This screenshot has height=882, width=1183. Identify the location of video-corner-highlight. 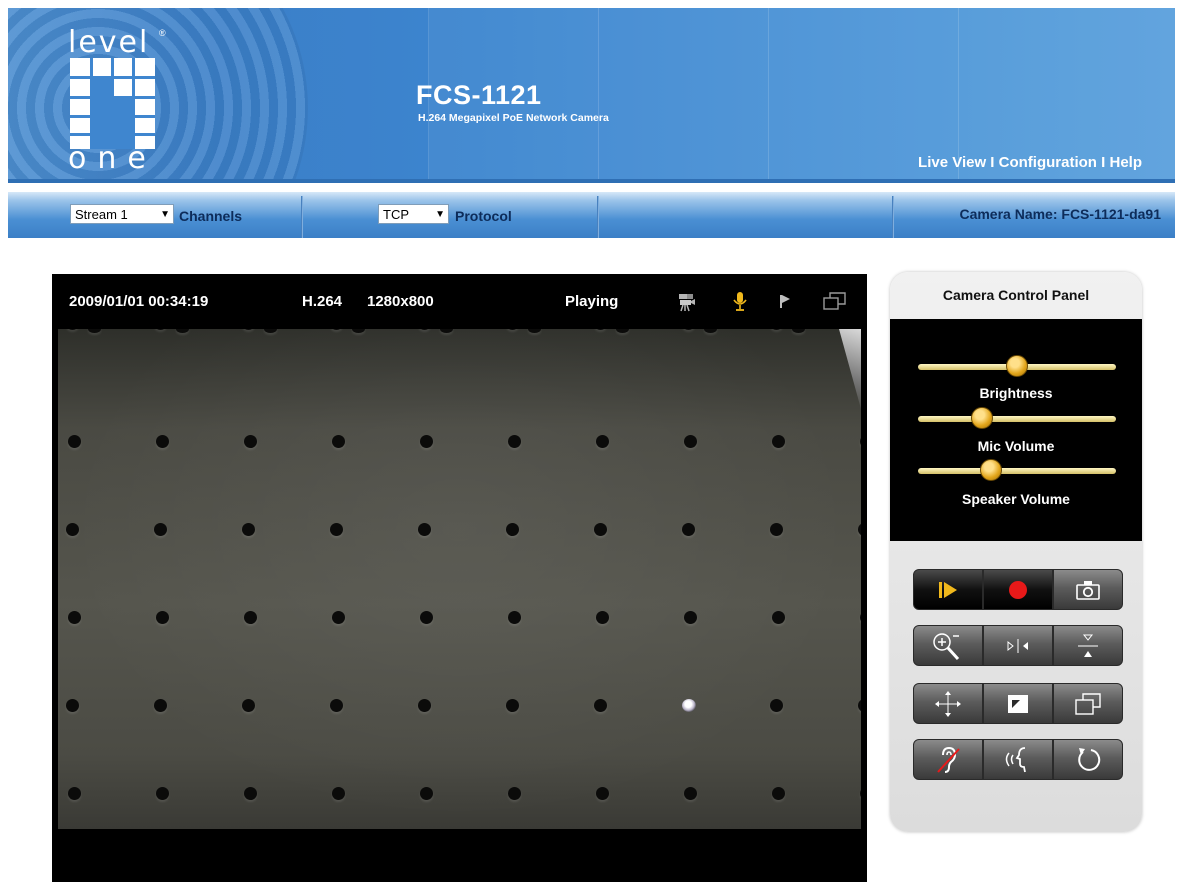
(850, 369).